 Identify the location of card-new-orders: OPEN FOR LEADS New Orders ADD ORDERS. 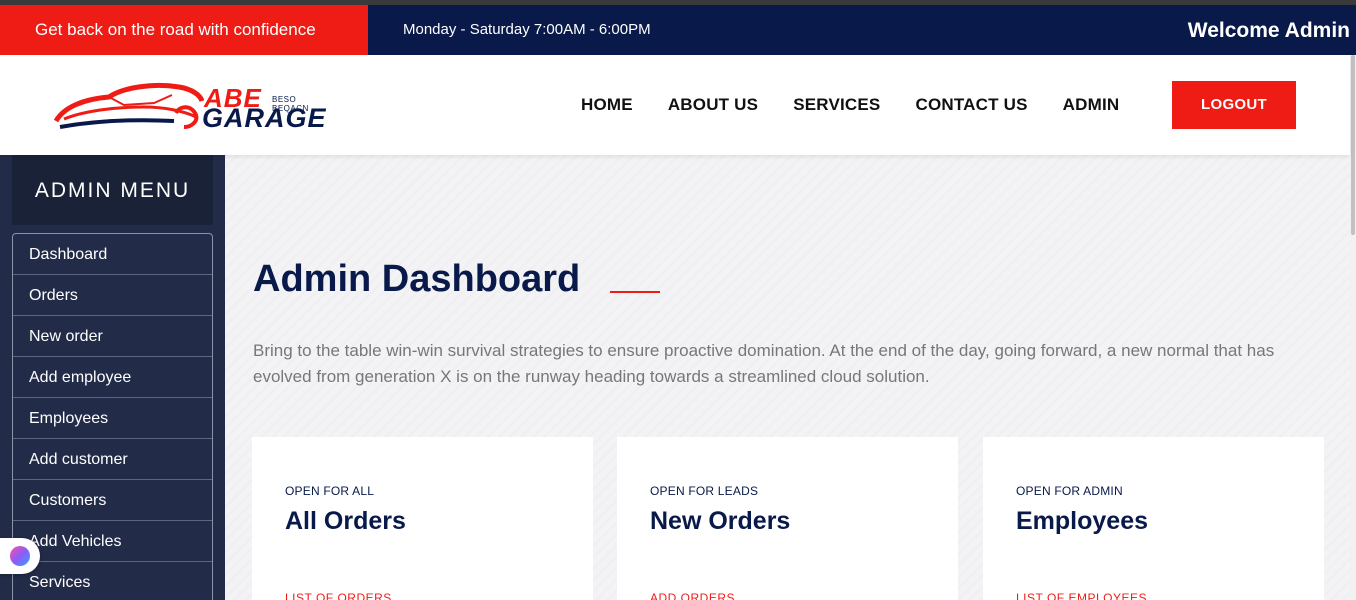
(787, 518).